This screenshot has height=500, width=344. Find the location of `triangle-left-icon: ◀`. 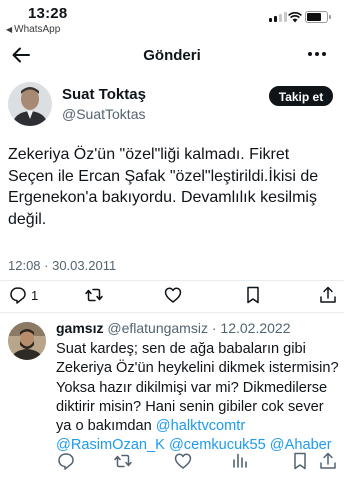

triangle-left-icon: ◀ is located at coordinates (9, 29).